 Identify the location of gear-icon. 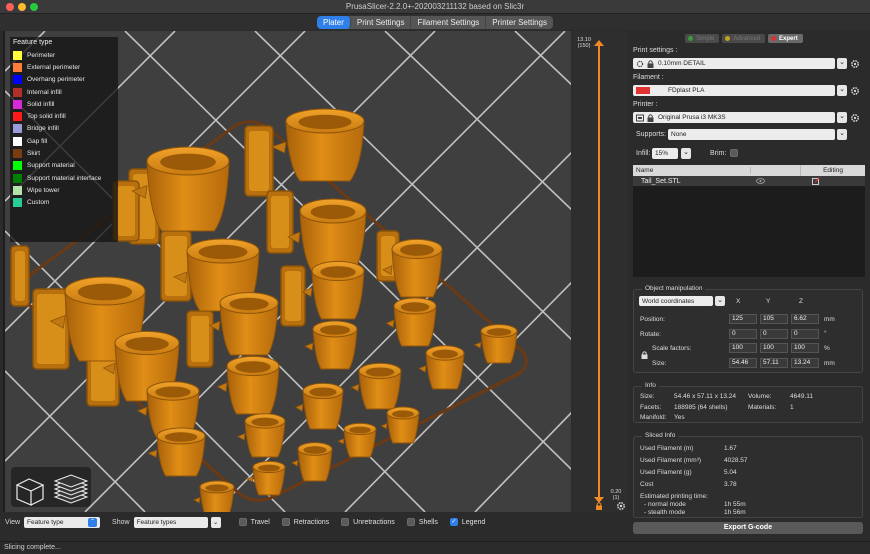
(621, 506).